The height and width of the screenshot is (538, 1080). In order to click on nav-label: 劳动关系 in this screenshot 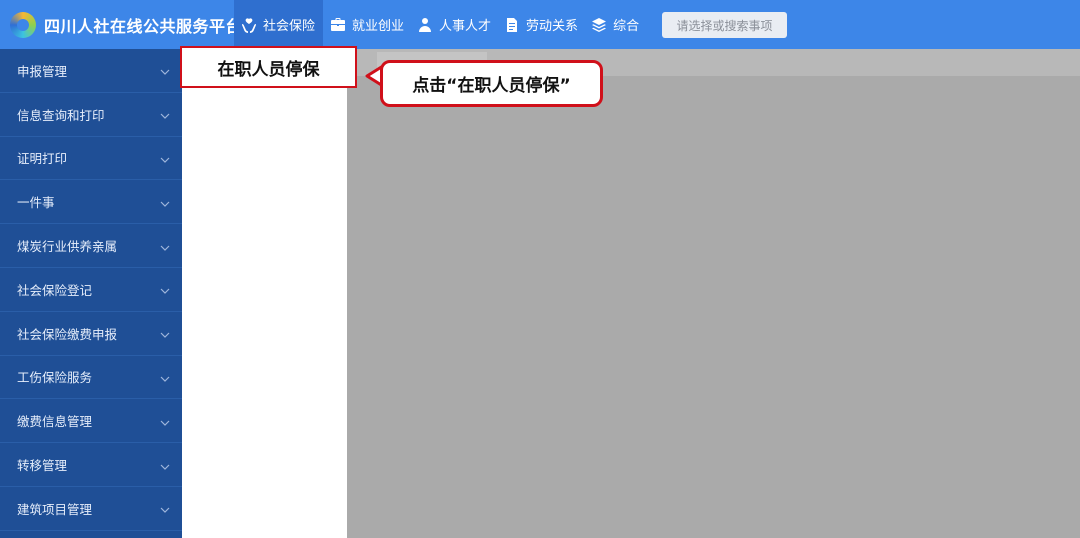, I will do `click(552, 26)`.